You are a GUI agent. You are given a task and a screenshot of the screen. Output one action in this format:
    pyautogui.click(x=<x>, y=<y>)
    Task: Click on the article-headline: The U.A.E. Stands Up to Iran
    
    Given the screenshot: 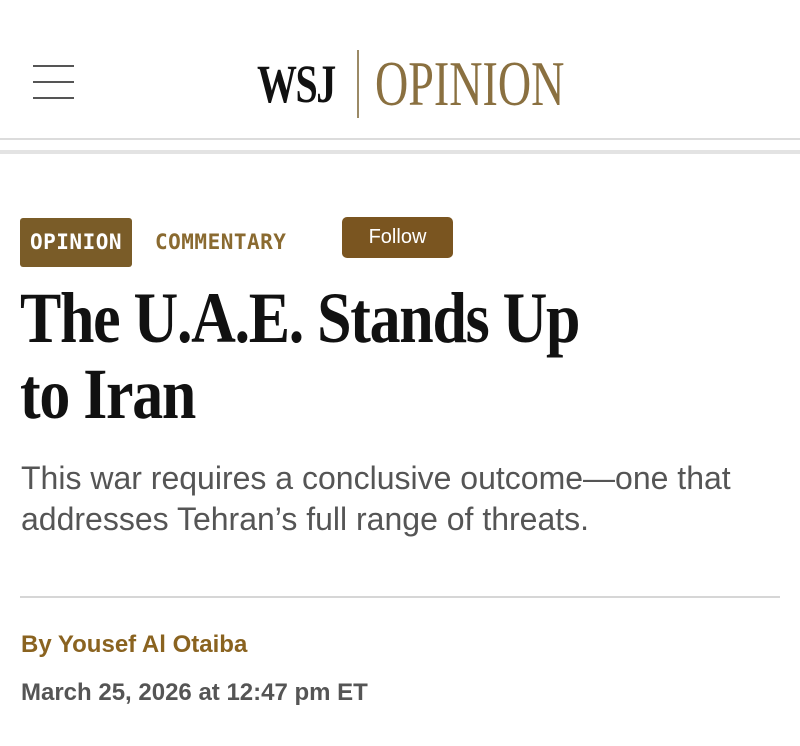 What is the action you would take?
    pyautogui.click(x=300, y=356)
    